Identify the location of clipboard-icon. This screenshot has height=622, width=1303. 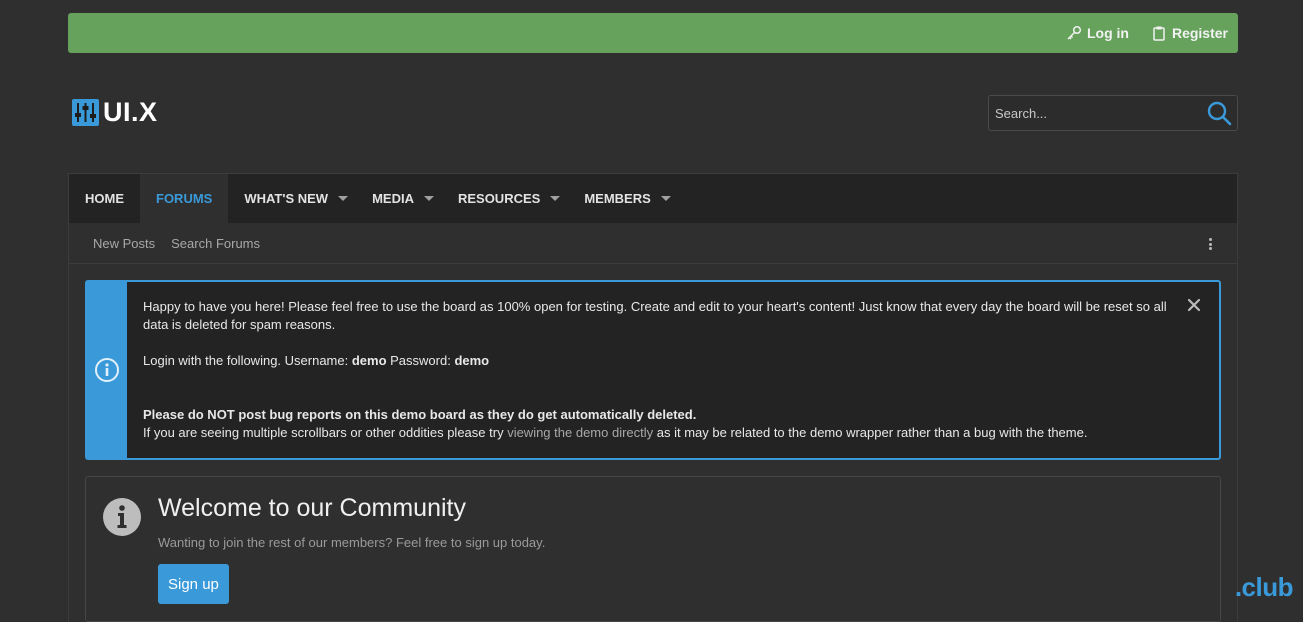
(1159, 33).